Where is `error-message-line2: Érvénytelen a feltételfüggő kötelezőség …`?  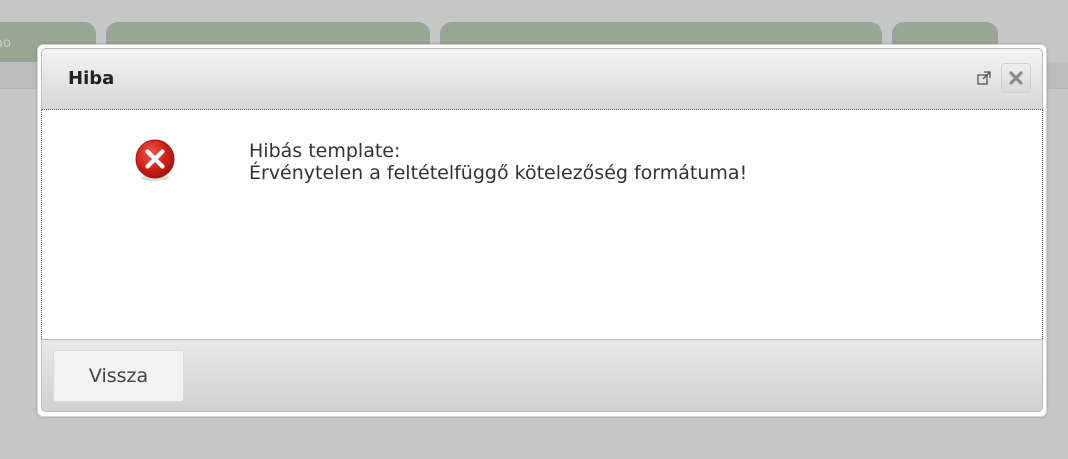 error-message-line2: Érvénytelen a feltételfüggő kötelezőség … is located at coordinates (498, 173).